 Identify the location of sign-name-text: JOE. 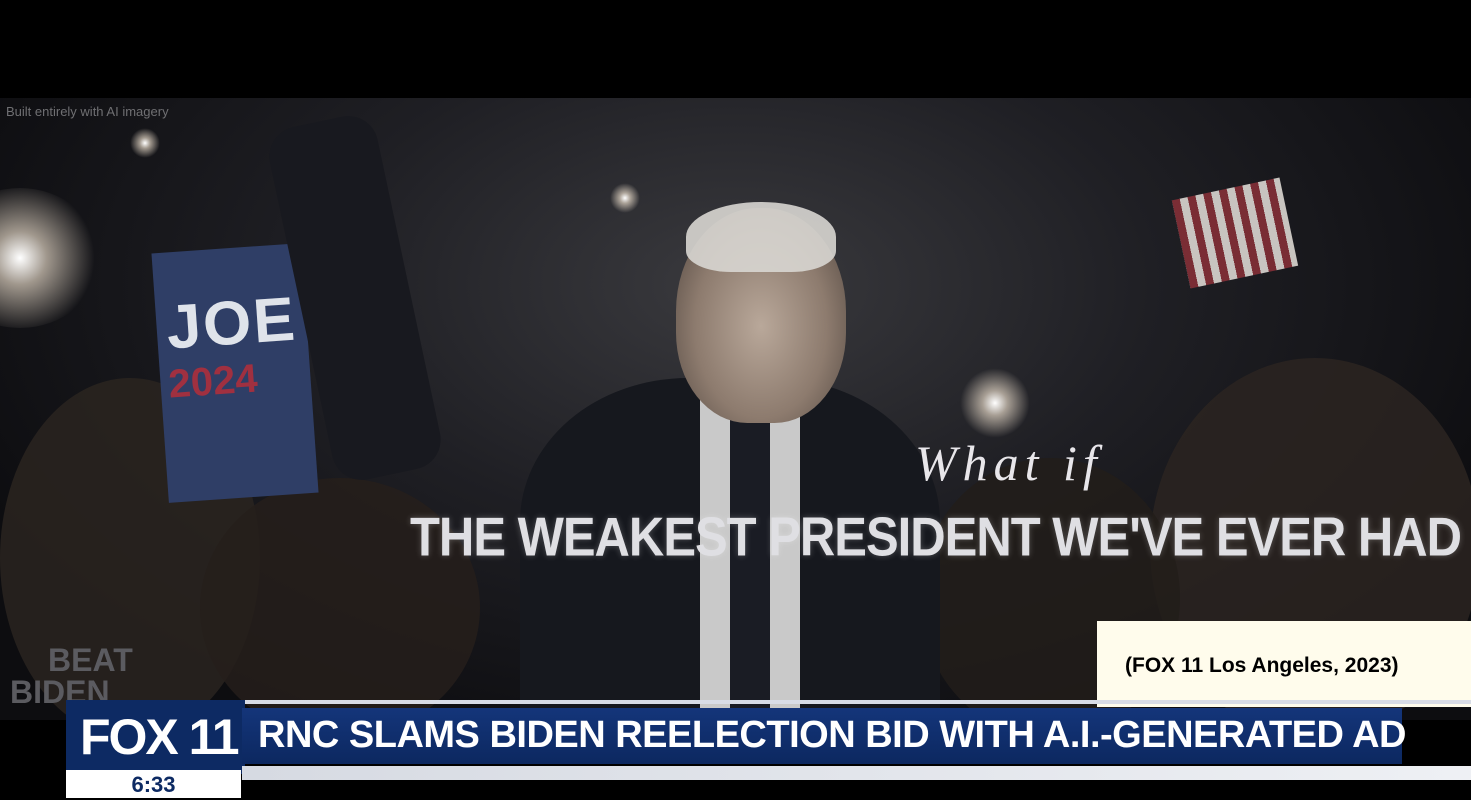
(231, 323).